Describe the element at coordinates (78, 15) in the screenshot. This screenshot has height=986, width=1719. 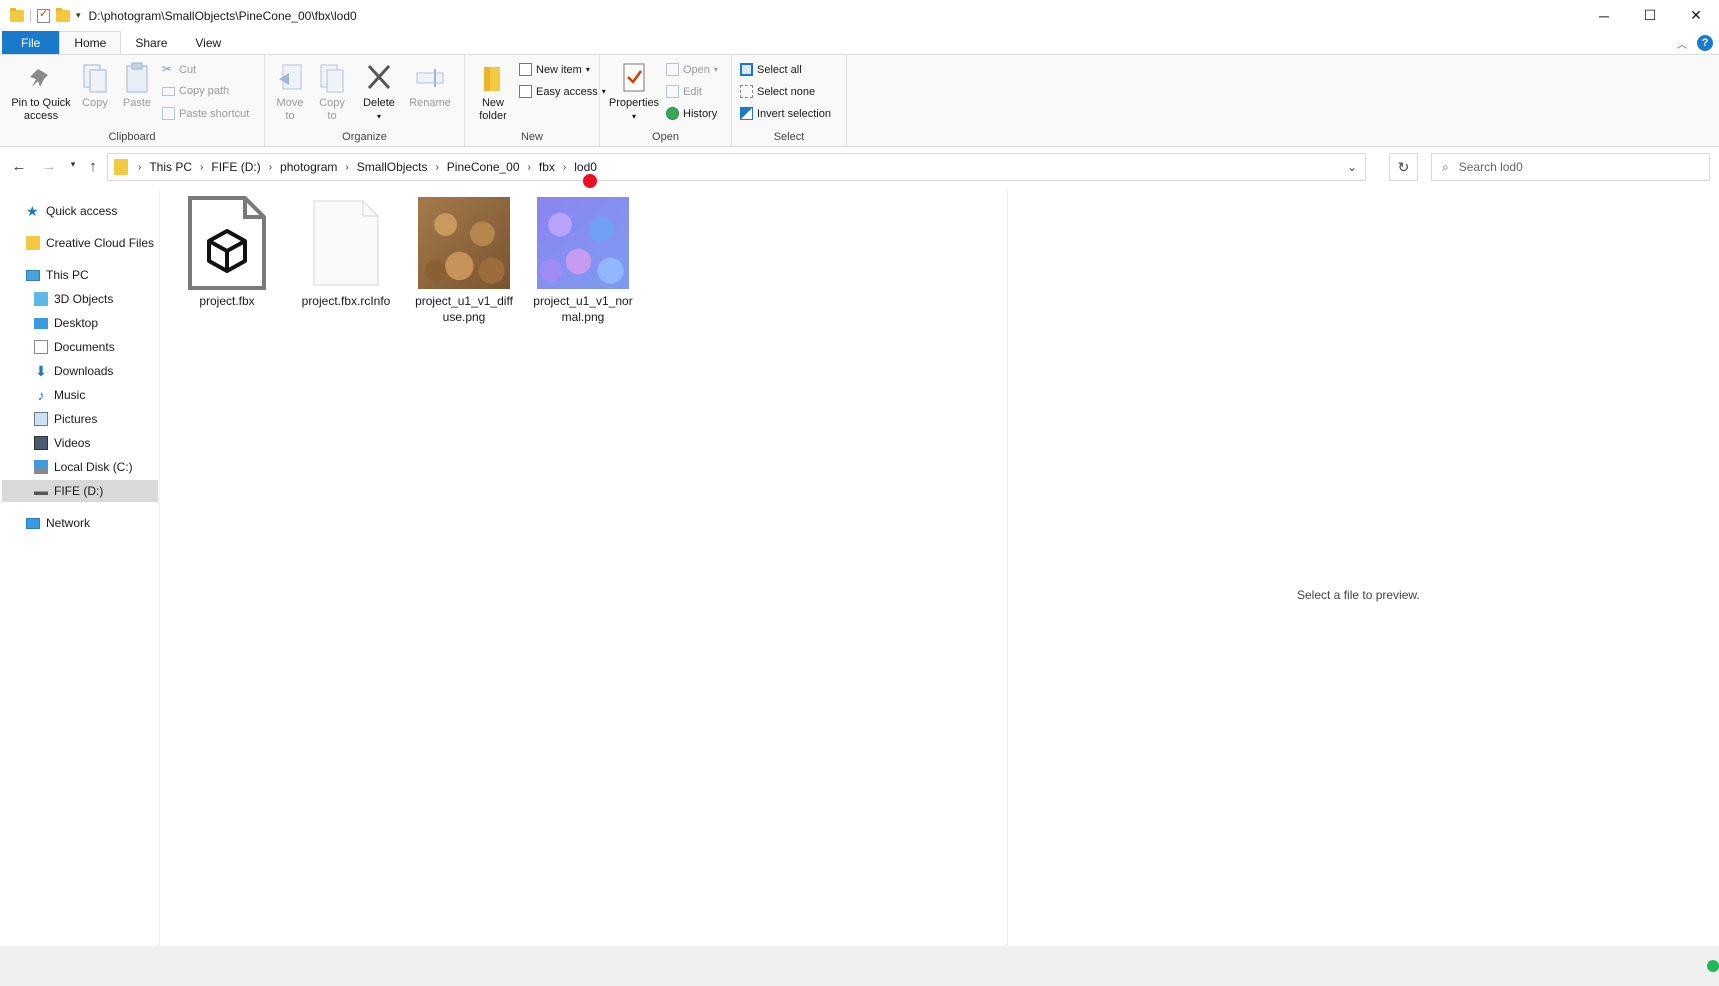
I see `customize-toolbar-dropdown-icon: ▾` at that location.